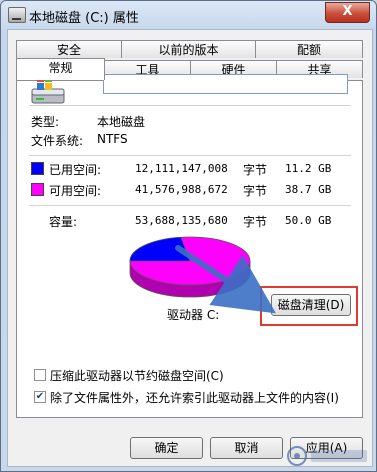 The height and width of the screenshot is (472, 377). Describe the element at coordinates (45, 122) in the screenshot. I see `type-label: 类型:` at that location.